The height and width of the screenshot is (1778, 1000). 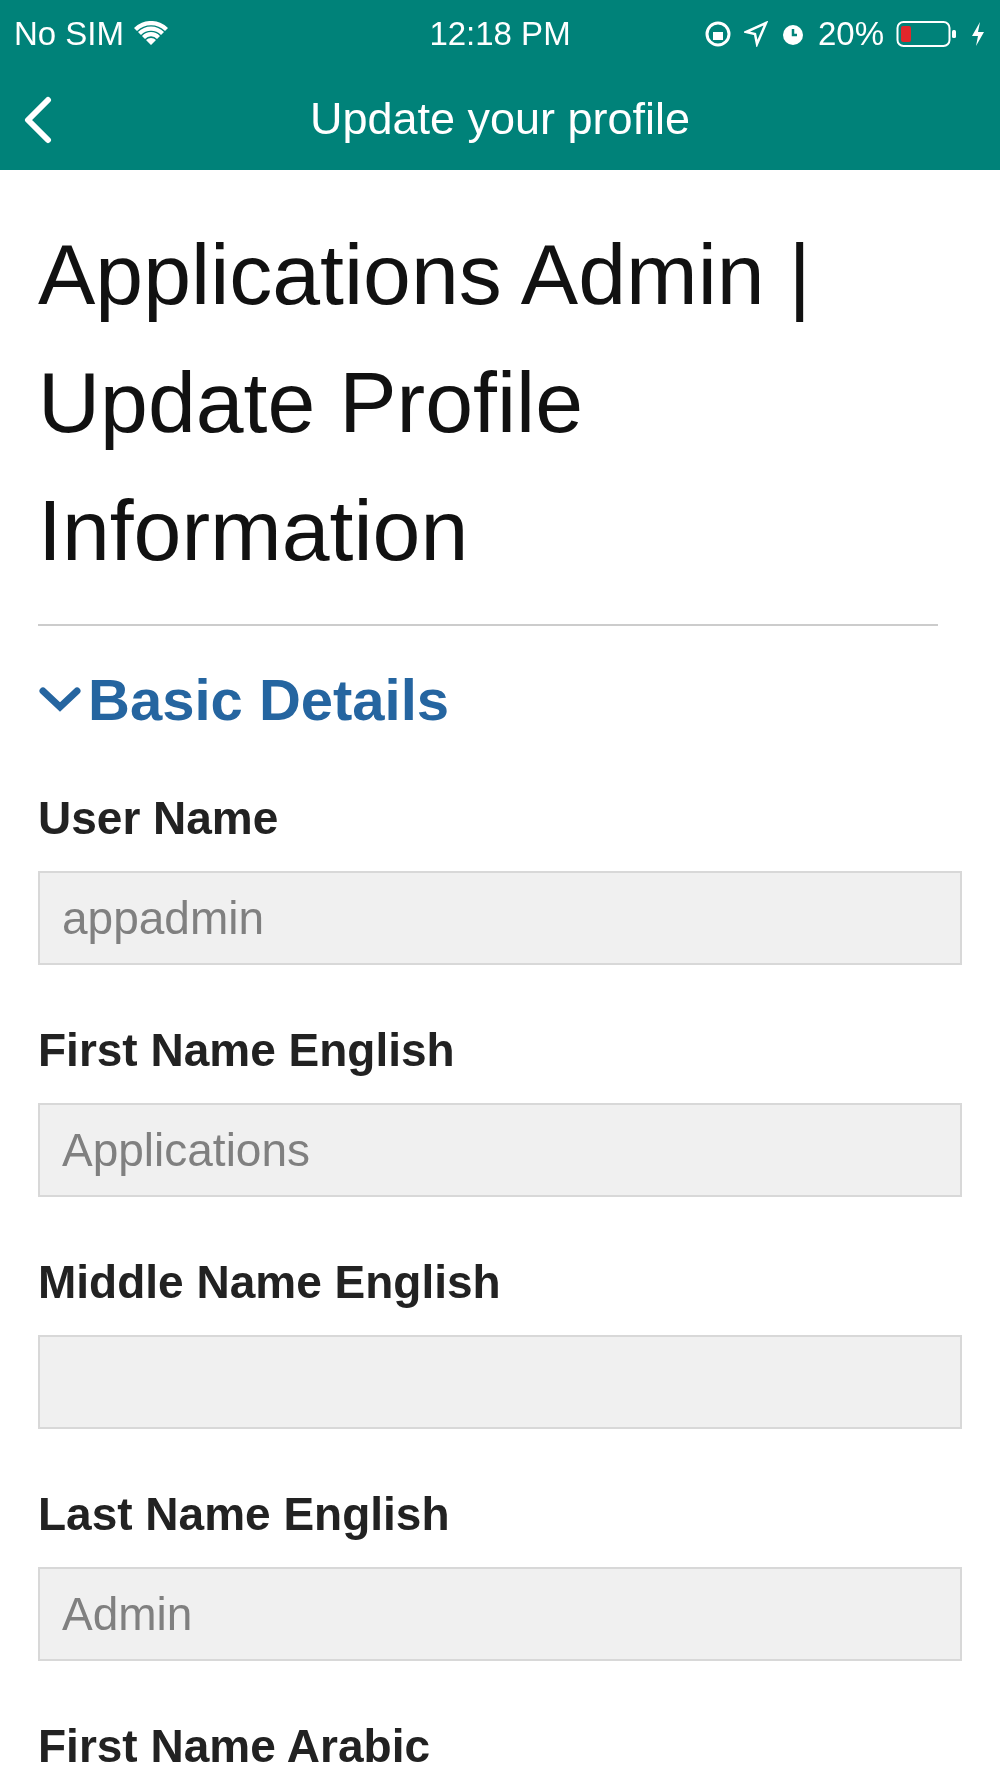 What do you see at coordinates (270, 1282) in the screenshot?
I see `field-label: Middle Name English` at bounding box center [270, 1282].